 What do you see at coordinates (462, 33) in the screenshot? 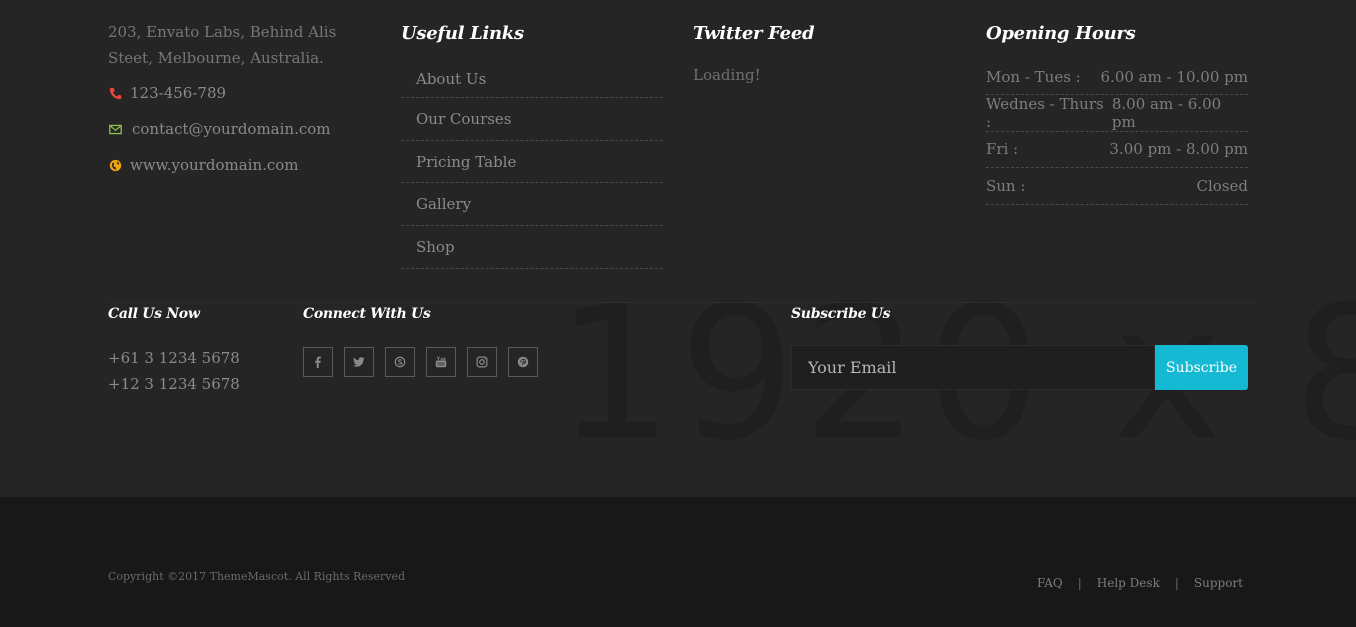
I see `useful-links-title: Useful Links` at bounding box center [462, 33].